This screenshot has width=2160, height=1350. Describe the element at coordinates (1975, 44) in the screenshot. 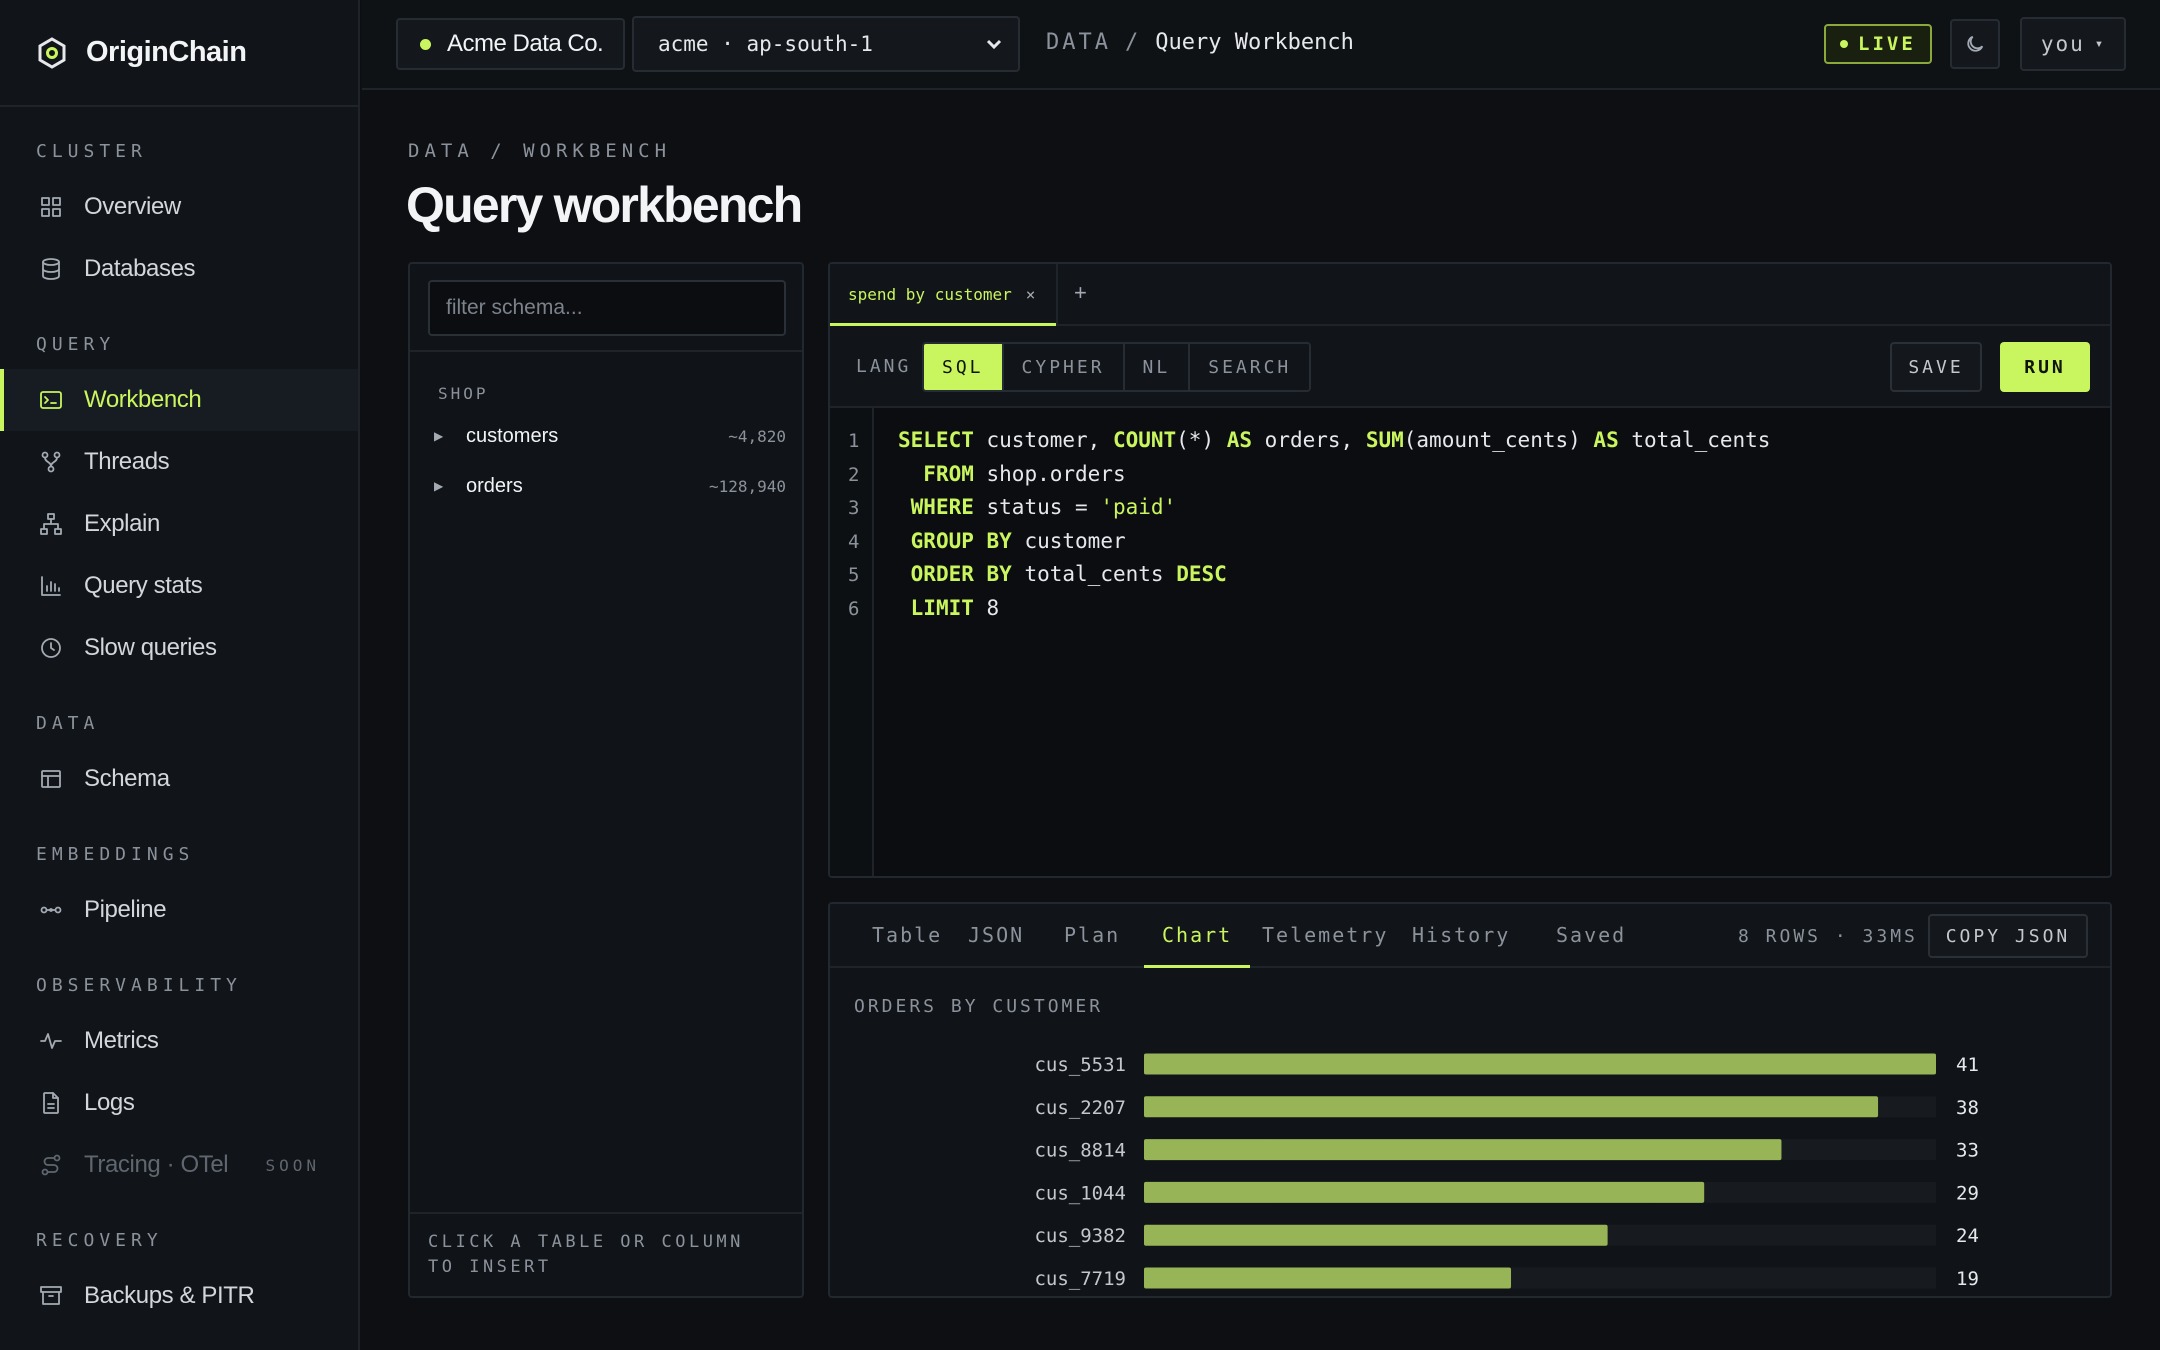

I see `theme-toggle-button` at that location.